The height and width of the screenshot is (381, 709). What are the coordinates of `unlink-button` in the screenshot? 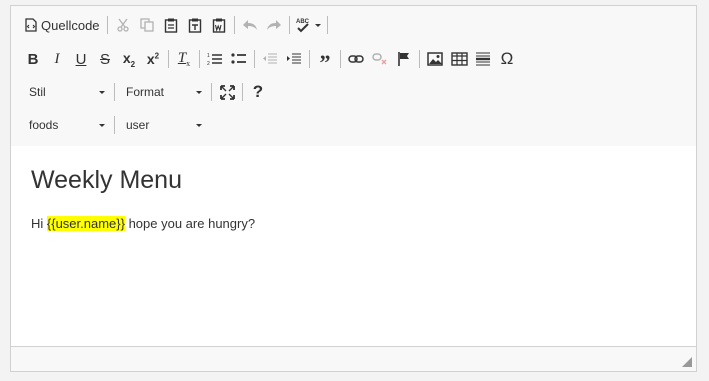 It's located at (380, 59).